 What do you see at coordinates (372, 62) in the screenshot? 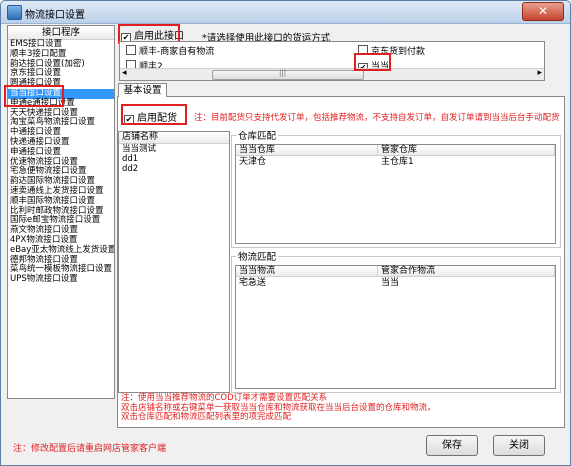
I see `dangdang-option-highlight` at bounding box center [372, 62].